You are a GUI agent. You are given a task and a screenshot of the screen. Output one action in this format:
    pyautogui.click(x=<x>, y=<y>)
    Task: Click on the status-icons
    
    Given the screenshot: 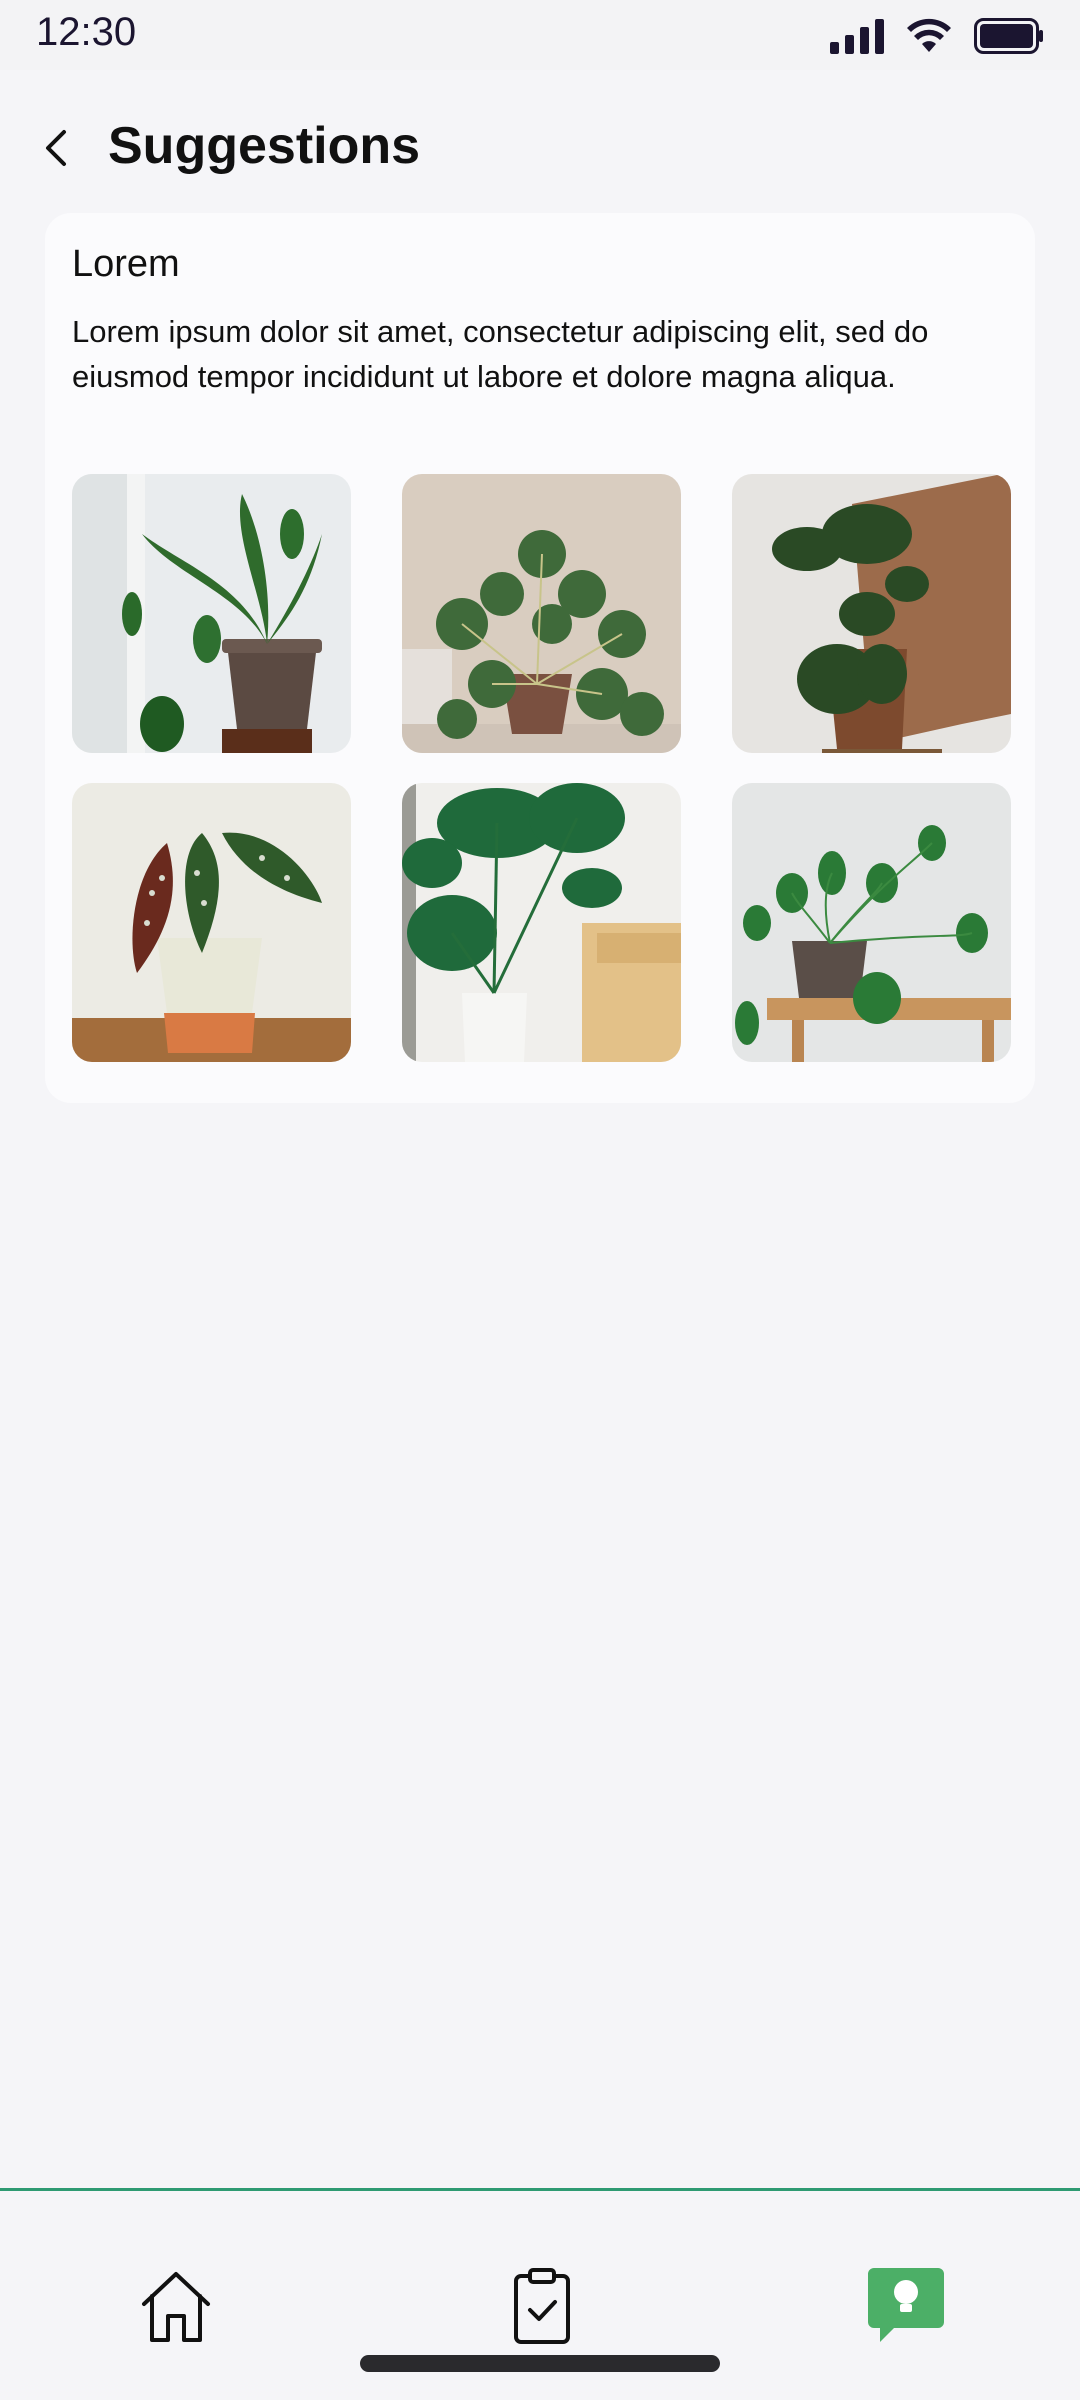 What is the action you would take?
    pyautogui.click(x=937, y=36)
    